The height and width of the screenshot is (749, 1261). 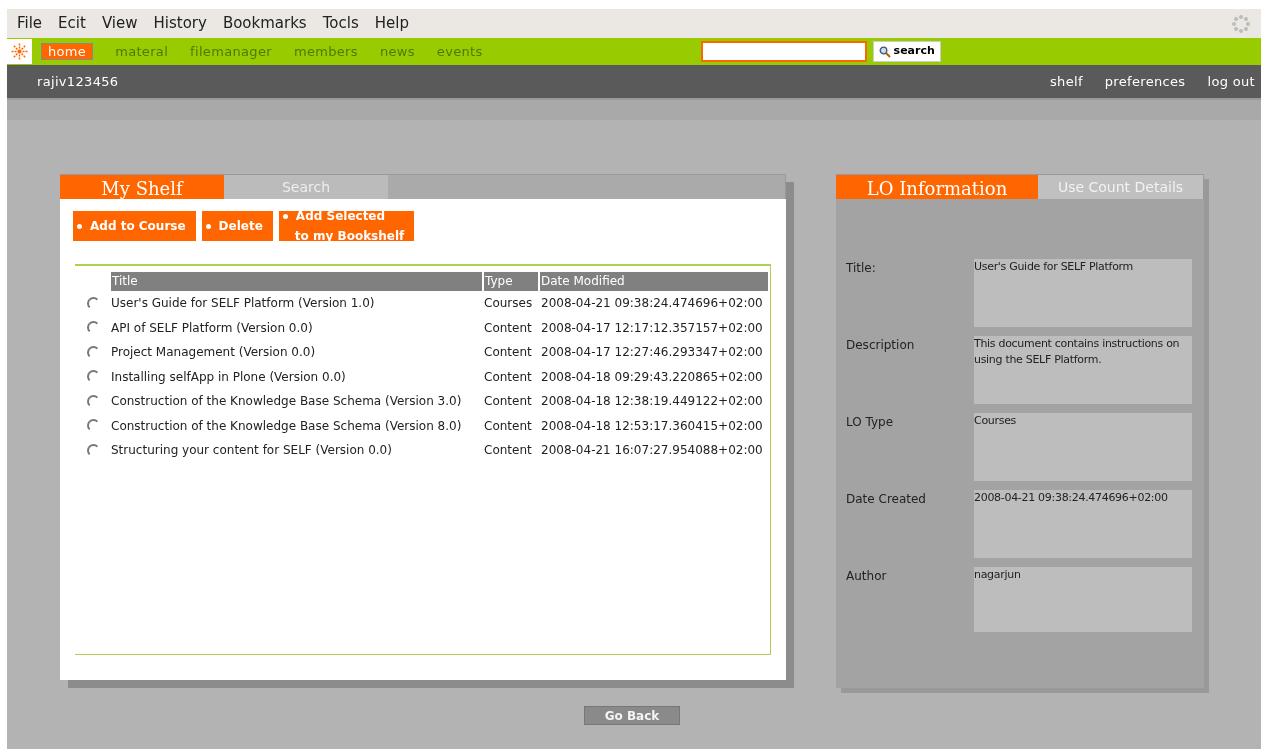 What do you see at coordinates (861, 268) in the screenshot?
I see `field-label: Title:` at bounding box center [861, 268].